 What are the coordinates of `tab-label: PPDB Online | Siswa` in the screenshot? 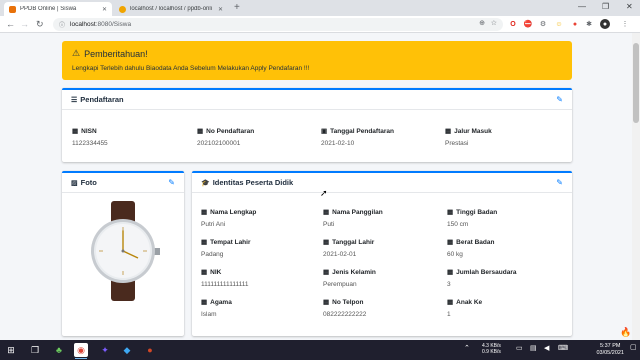 It's located at (48, 9).